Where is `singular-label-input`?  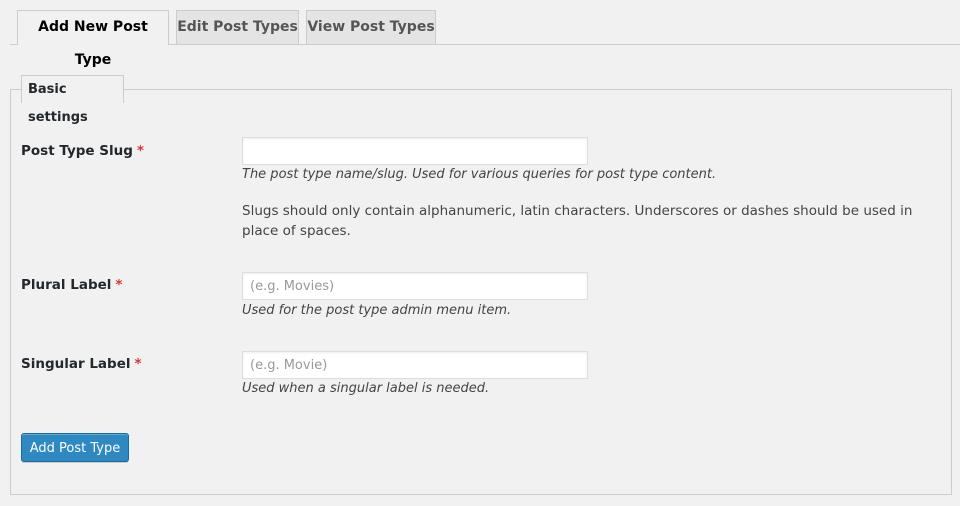 singular-label-input is located at coordinates (415, 365).